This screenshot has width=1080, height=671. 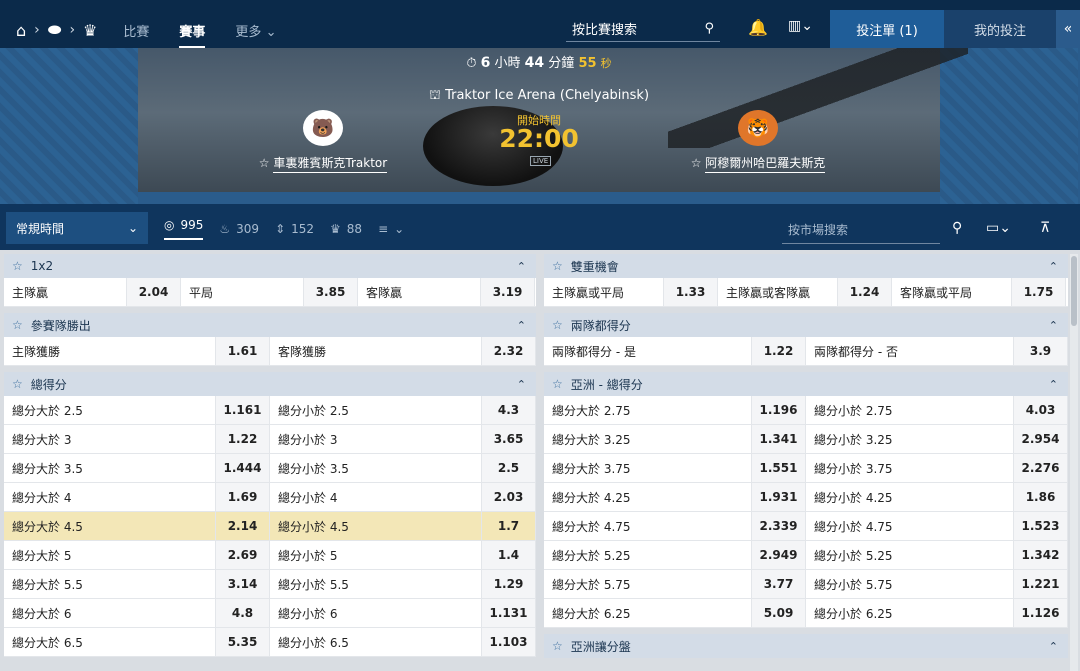 I want to click on odds-button: 1.161, so click(x=243, y=410).